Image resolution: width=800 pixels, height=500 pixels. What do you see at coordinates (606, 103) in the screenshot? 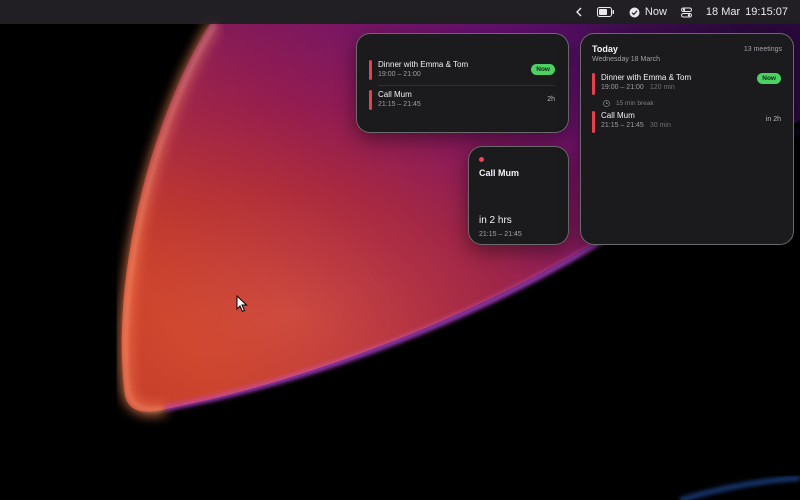
I see `clock-icon` at bounding box center [606, 103].